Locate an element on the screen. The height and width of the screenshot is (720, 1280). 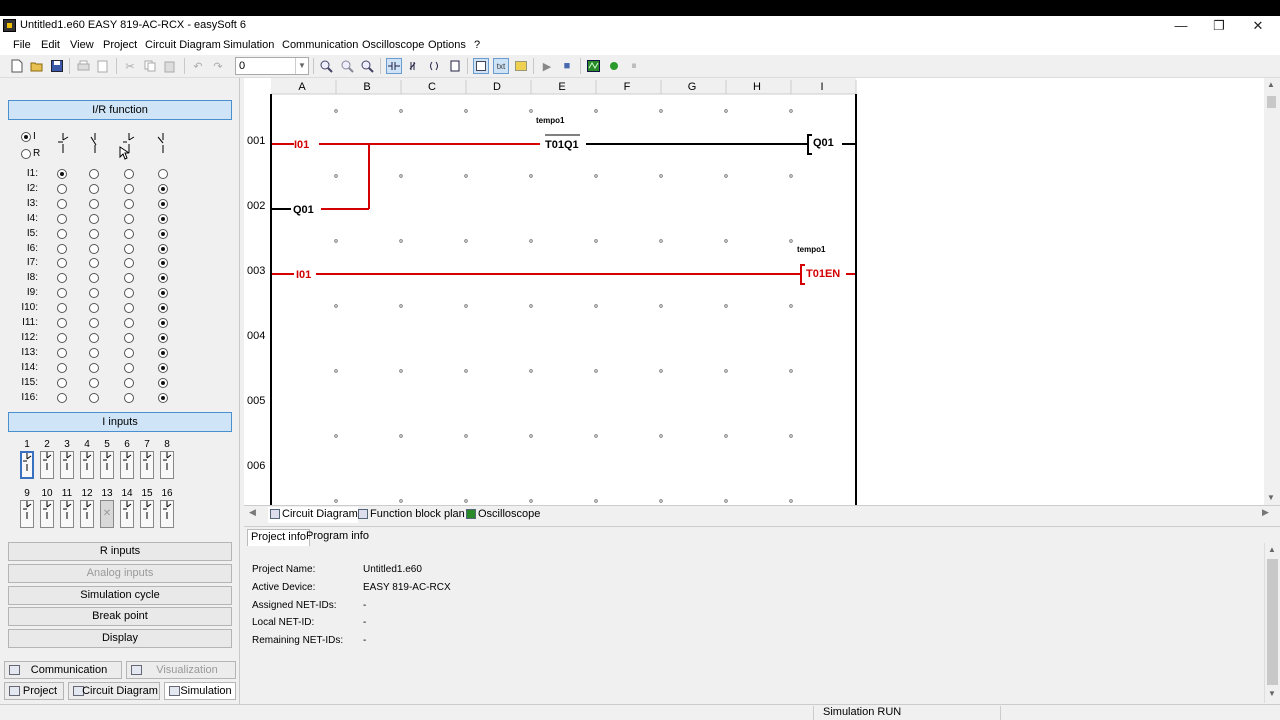
rung3-contact-i01: I01 is located at coordinates (303, 275).